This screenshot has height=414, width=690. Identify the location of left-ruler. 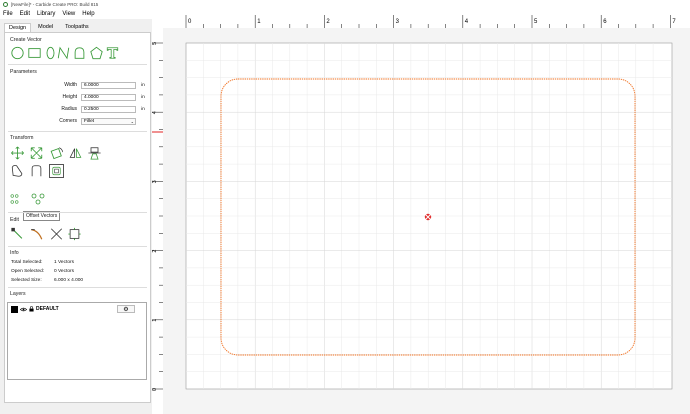
(157, 221).